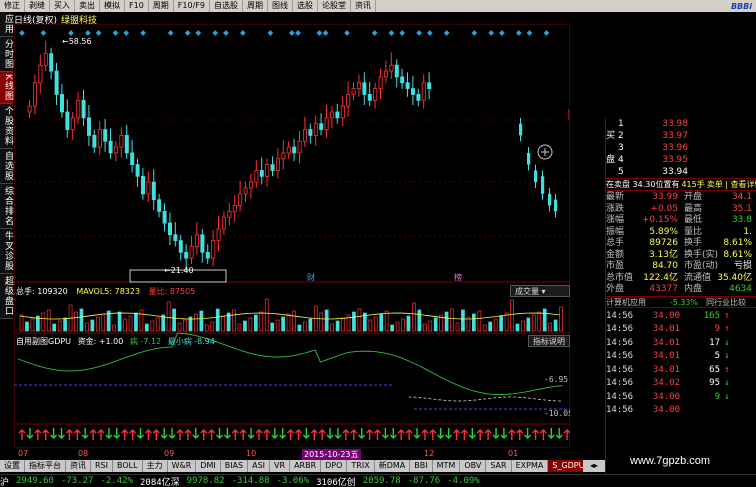 This screenshot has height=487, width=756. What do you see at coordinates (361, 466) in the screenshot?
I see `indicator-tab: TRIX` at bounding box center [361, 466].